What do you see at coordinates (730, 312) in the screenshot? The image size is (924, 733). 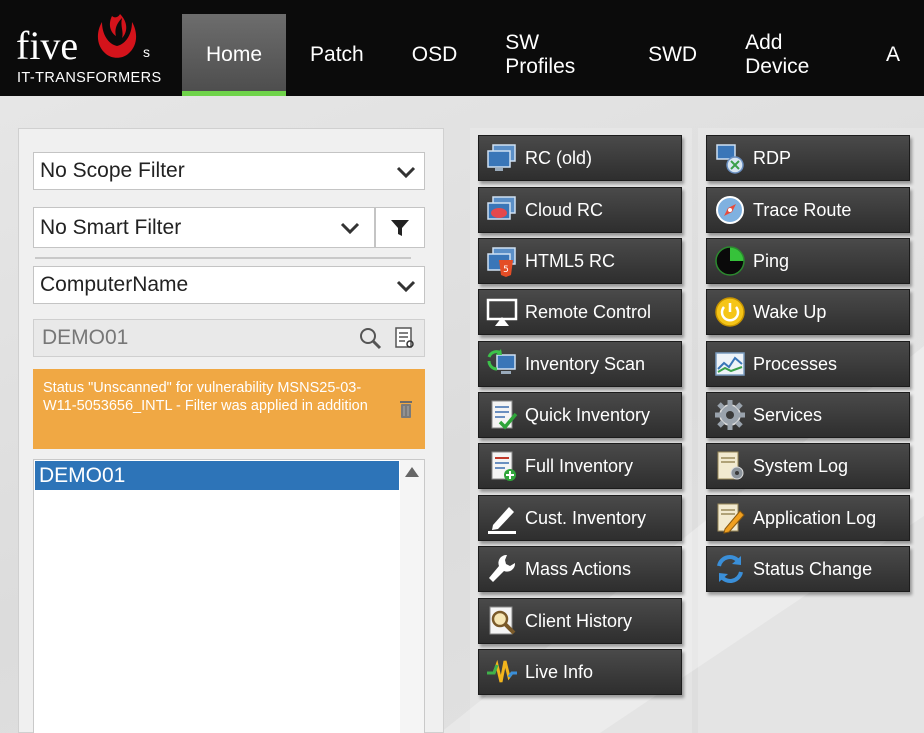 I see `power-icon` at bounding box center [730, 312].